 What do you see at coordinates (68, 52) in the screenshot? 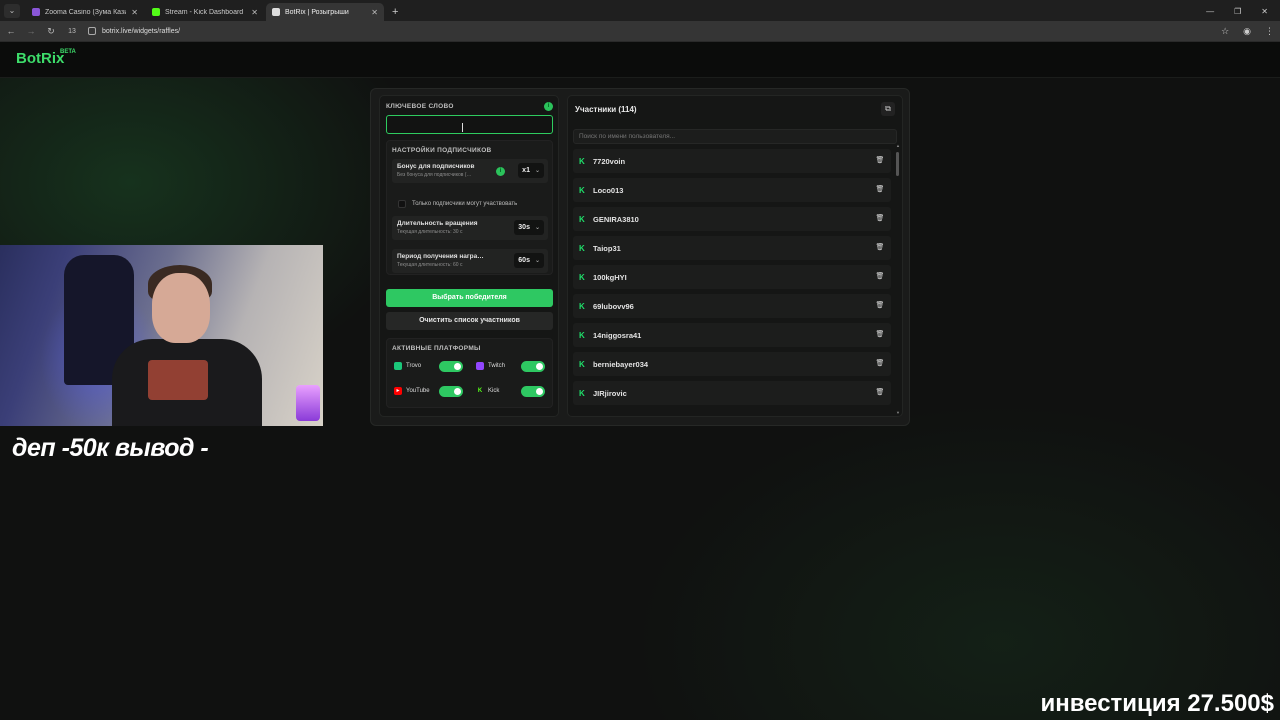
I see `beta-badge: BETA` at bounding box center [68, 52].